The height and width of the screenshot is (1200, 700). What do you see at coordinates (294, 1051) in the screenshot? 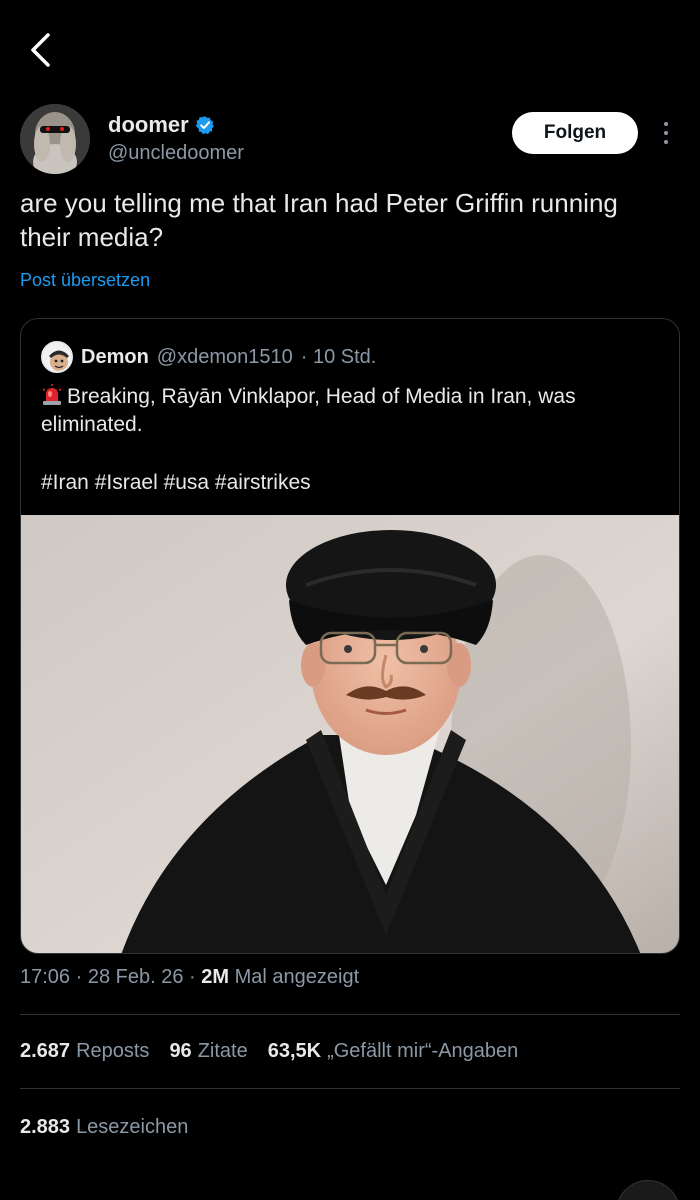
I see `likes-count: 63,5K` at bounding box center [294, 1051].